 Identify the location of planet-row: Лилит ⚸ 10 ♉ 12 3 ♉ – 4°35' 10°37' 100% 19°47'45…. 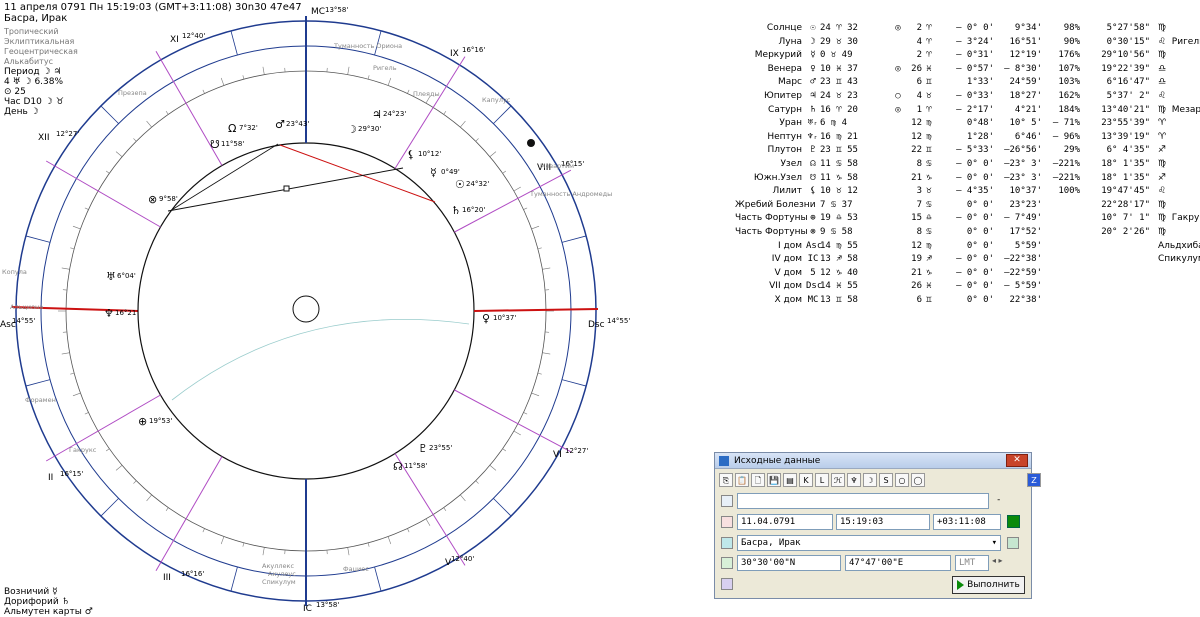
(967, 192).